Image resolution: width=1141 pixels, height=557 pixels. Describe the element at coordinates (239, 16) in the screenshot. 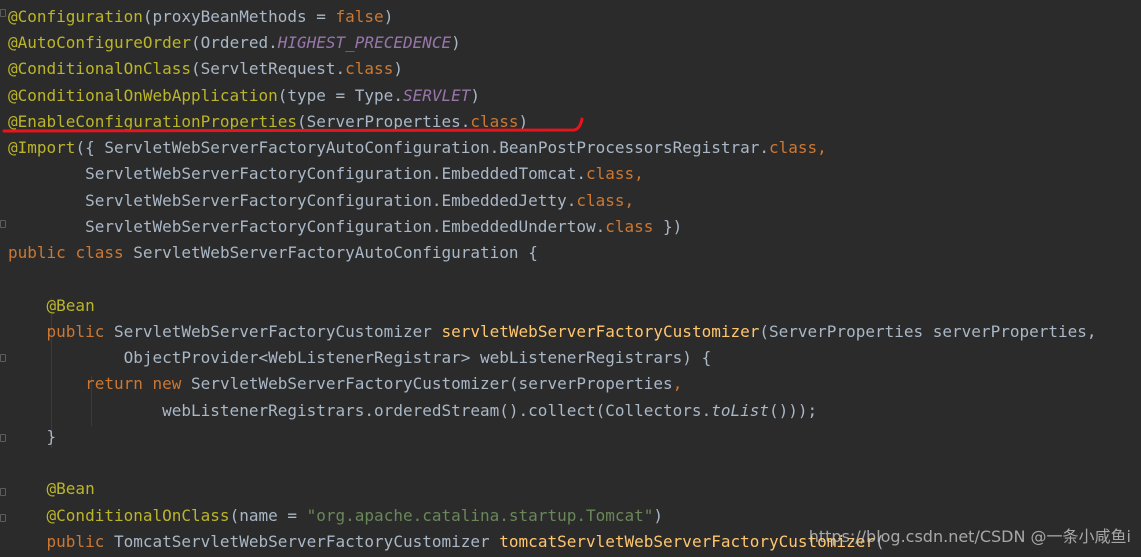

I see `code-token: (proxyBeanMethods =` at that location.